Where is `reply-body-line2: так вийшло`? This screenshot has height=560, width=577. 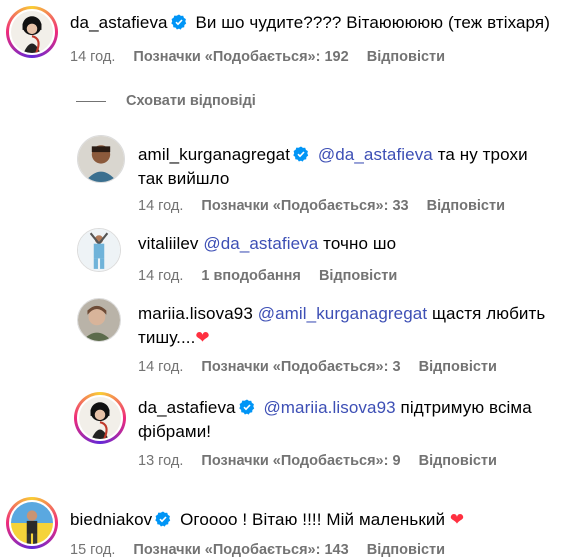 reply-body-line2: так вийшло is located at coordinates (184, 178).